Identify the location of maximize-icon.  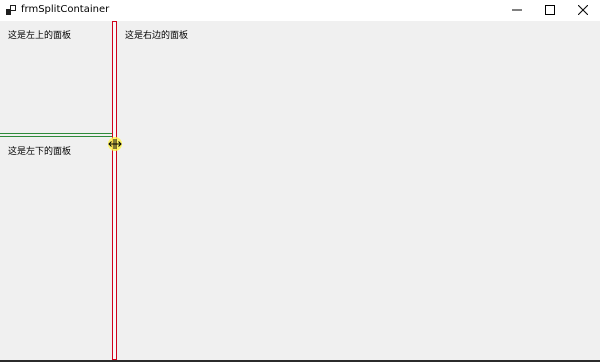
(550, 10).